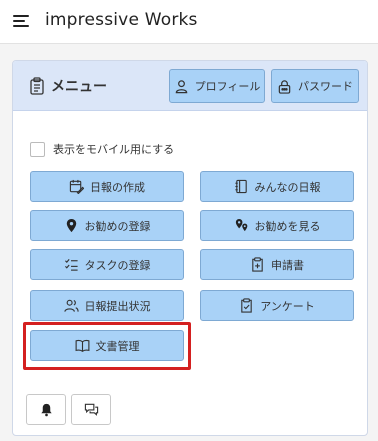  What do you see at coordinates (79, 87) in the screenshot?
I see `menu-title: メニュー` at bounding box center [79, 87].